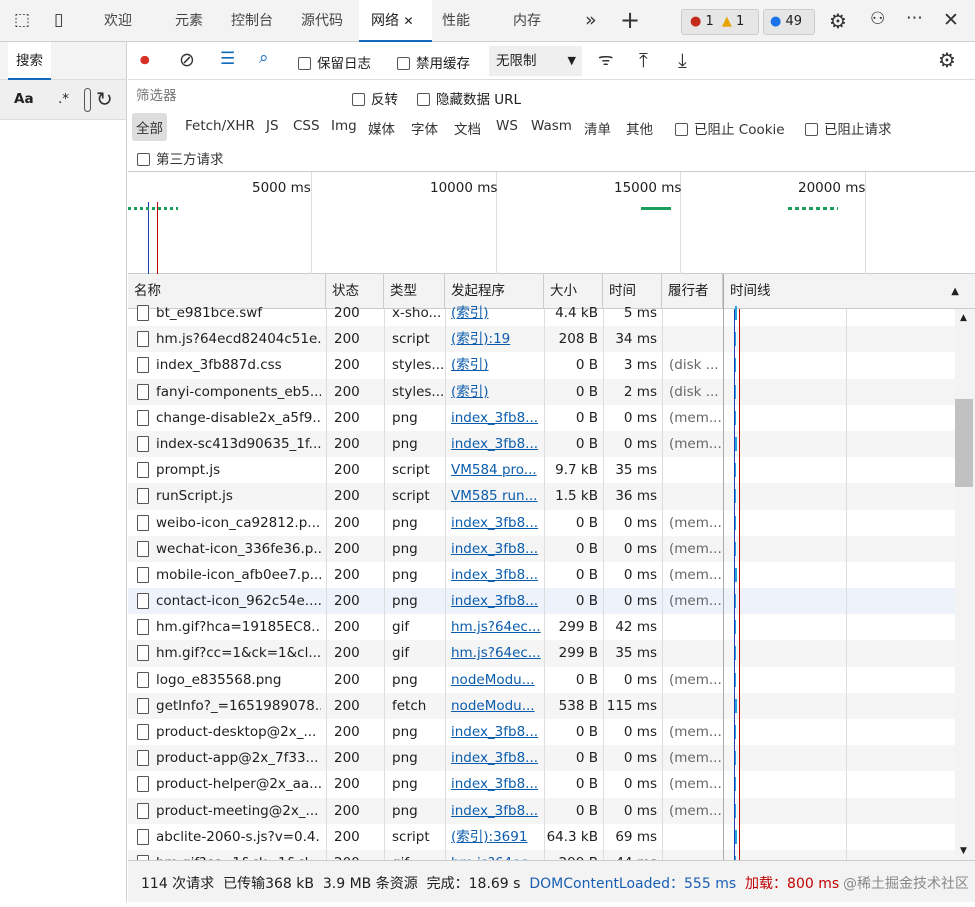 The width and height of the screenshot is (975, 907). I want to click on tab-sources: 源代码, so click(322, 21).